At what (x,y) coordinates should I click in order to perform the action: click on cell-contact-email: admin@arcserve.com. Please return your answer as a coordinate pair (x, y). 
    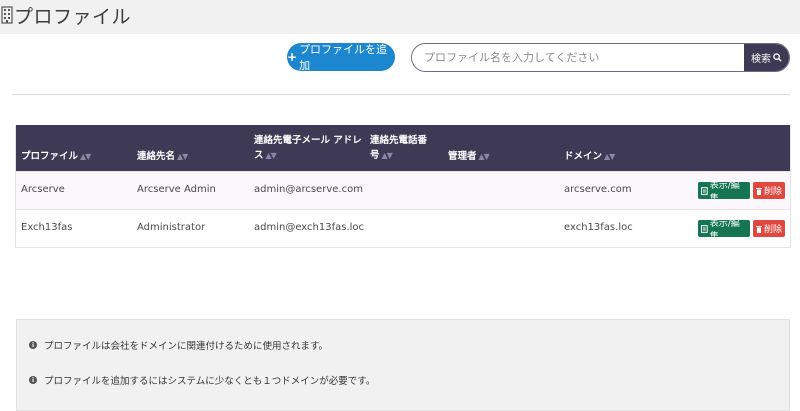
    Looking at the image, I should click on (308, 189).